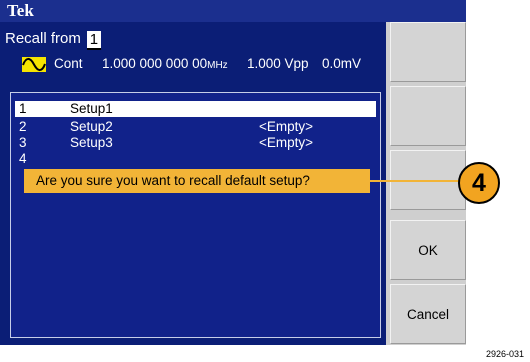 This screenshot has height=362, width=530. I want to click on callout-leader, so click(416, 181).